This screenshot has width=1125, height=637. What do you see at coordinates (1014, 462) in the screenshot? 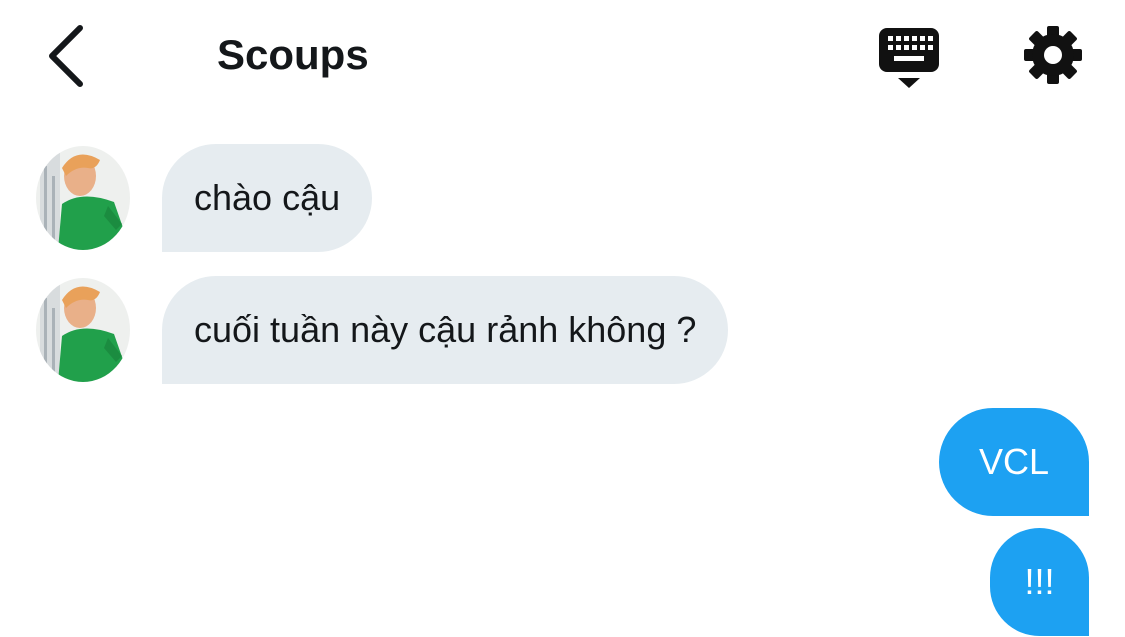
I see `outgoing-message-bubble: VCL` at bounding box center [1014, 462].